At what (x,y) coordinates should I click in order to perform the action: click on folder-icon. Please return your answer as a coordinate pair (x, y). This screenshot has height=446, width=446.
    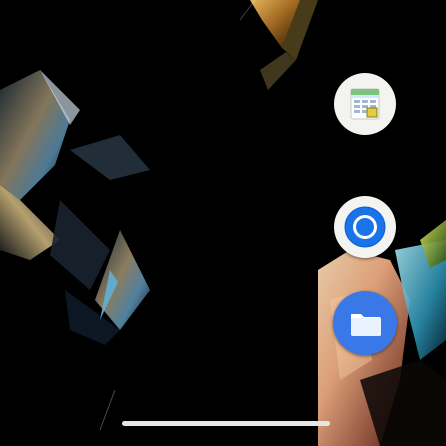
    Looking at the image, I should click on (366, 325).